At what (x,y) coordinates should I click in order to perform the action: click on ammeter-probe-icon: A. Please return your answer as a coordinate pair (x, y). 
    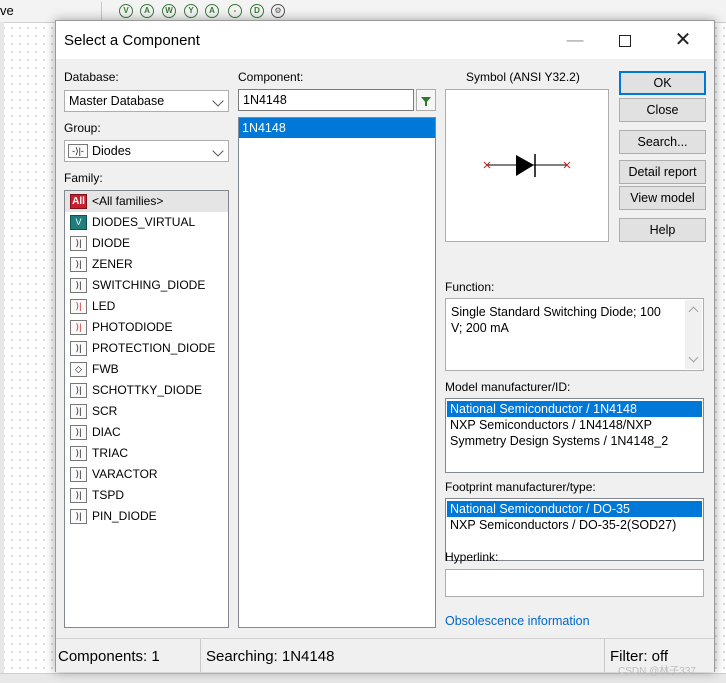
    Looking at the image, I should click on (147, 11).